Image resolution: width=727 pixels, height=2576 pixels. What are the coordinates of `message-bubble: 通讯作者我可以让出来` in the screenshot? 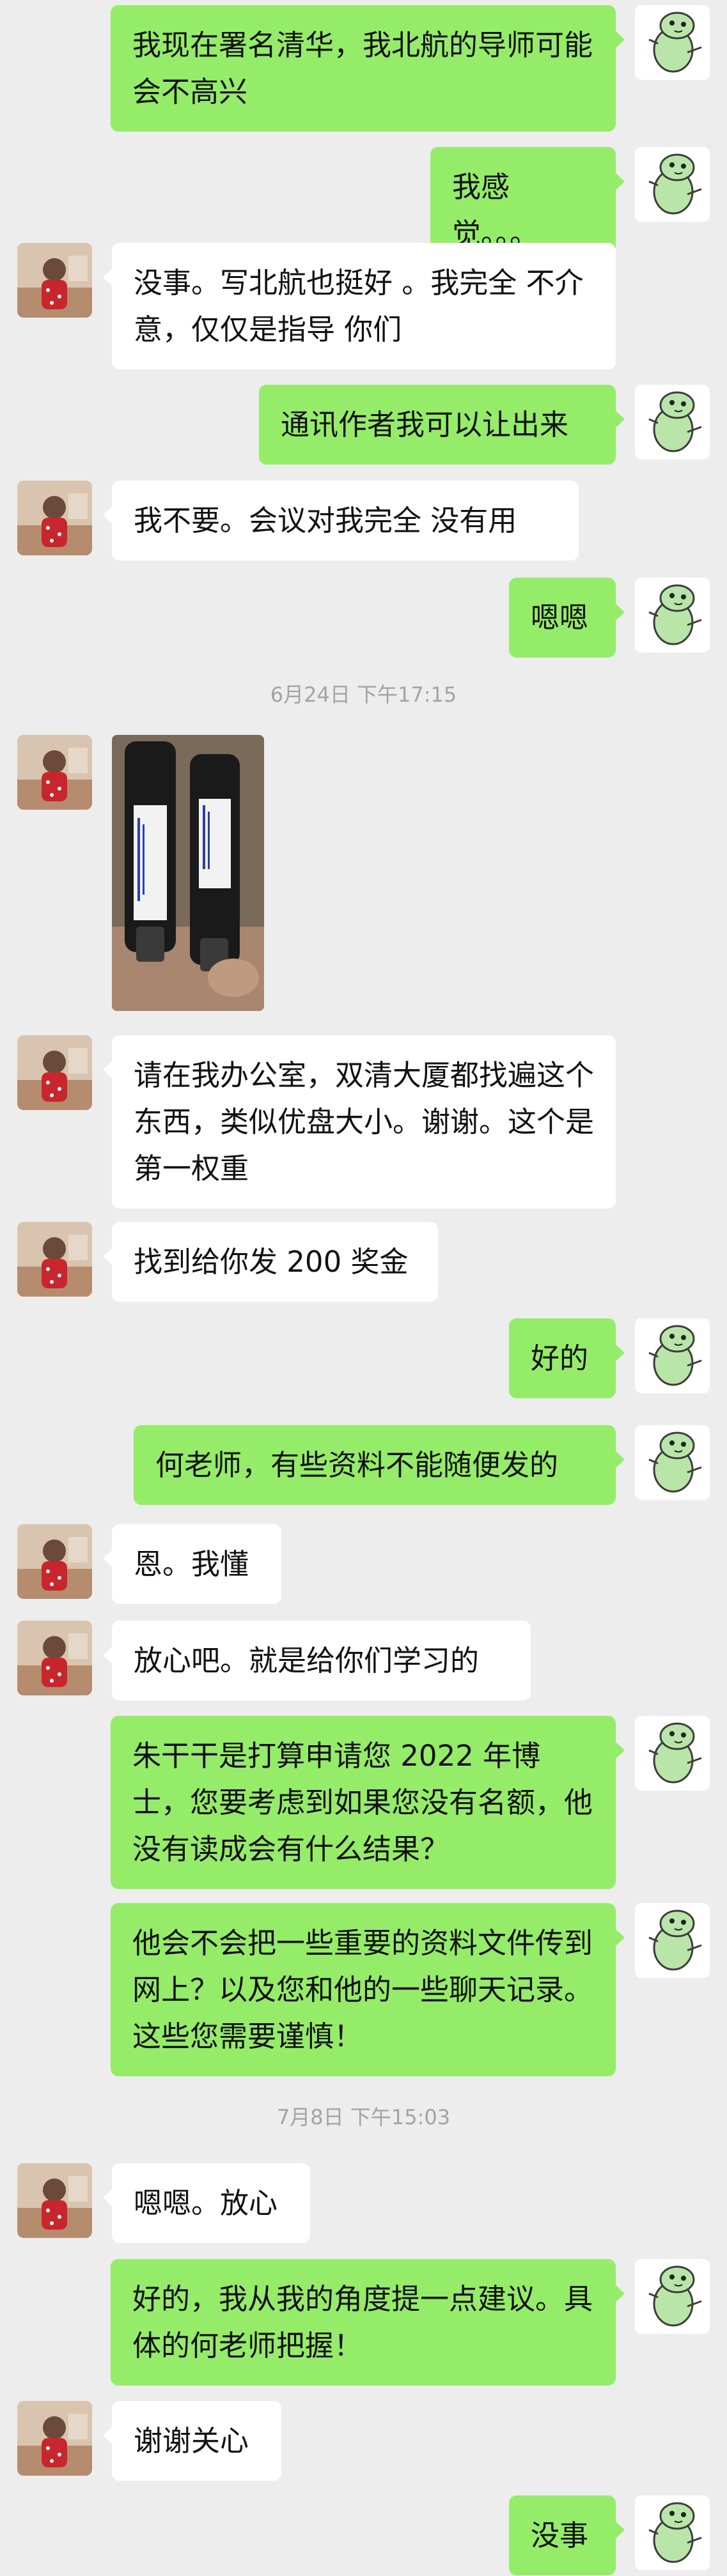 It's located at (442, 425).